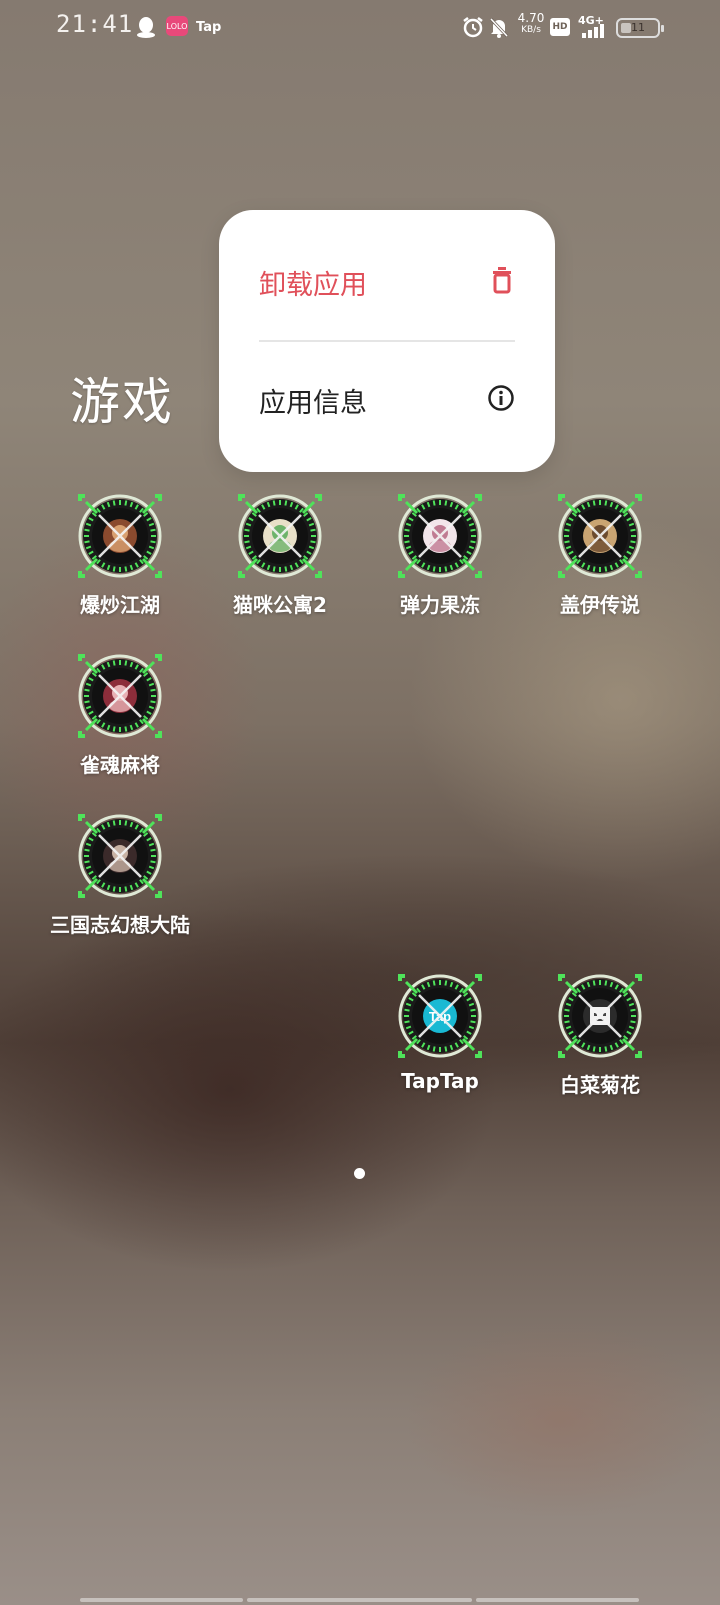 The image size is (720, 1605). I want to click on app-icon-tanli-guodong: 弹力果冻, so click(440, 563).